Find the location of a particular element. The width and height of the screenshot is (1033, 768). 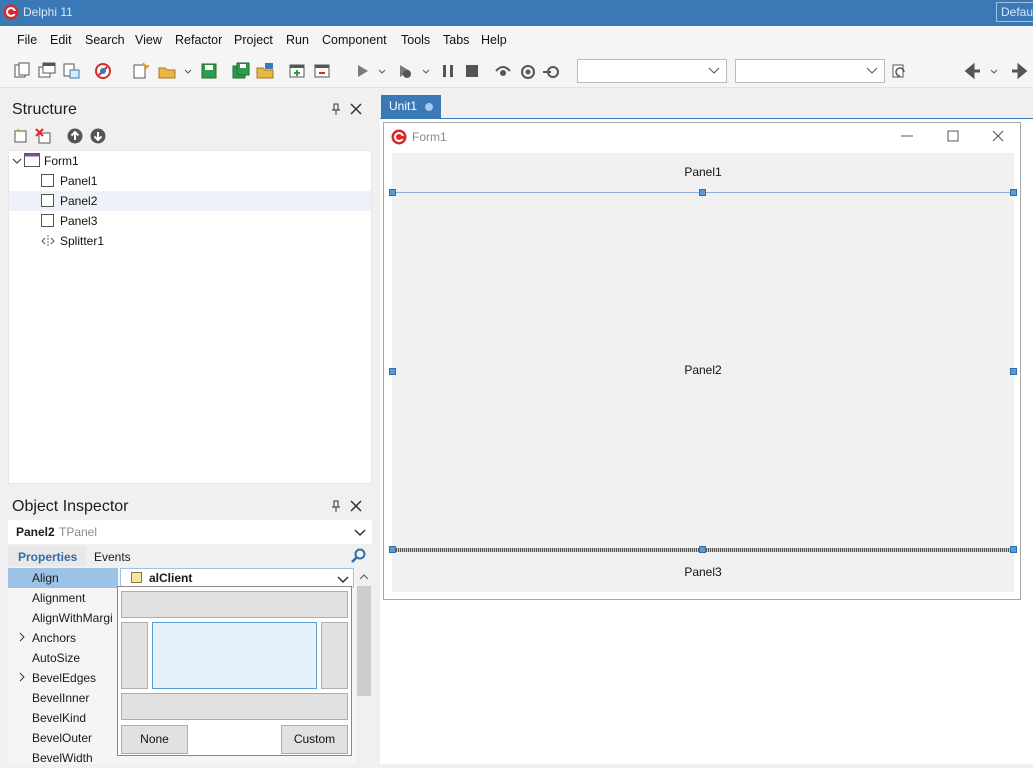

menu-tools: Tools is located at coordinates (415, 40).